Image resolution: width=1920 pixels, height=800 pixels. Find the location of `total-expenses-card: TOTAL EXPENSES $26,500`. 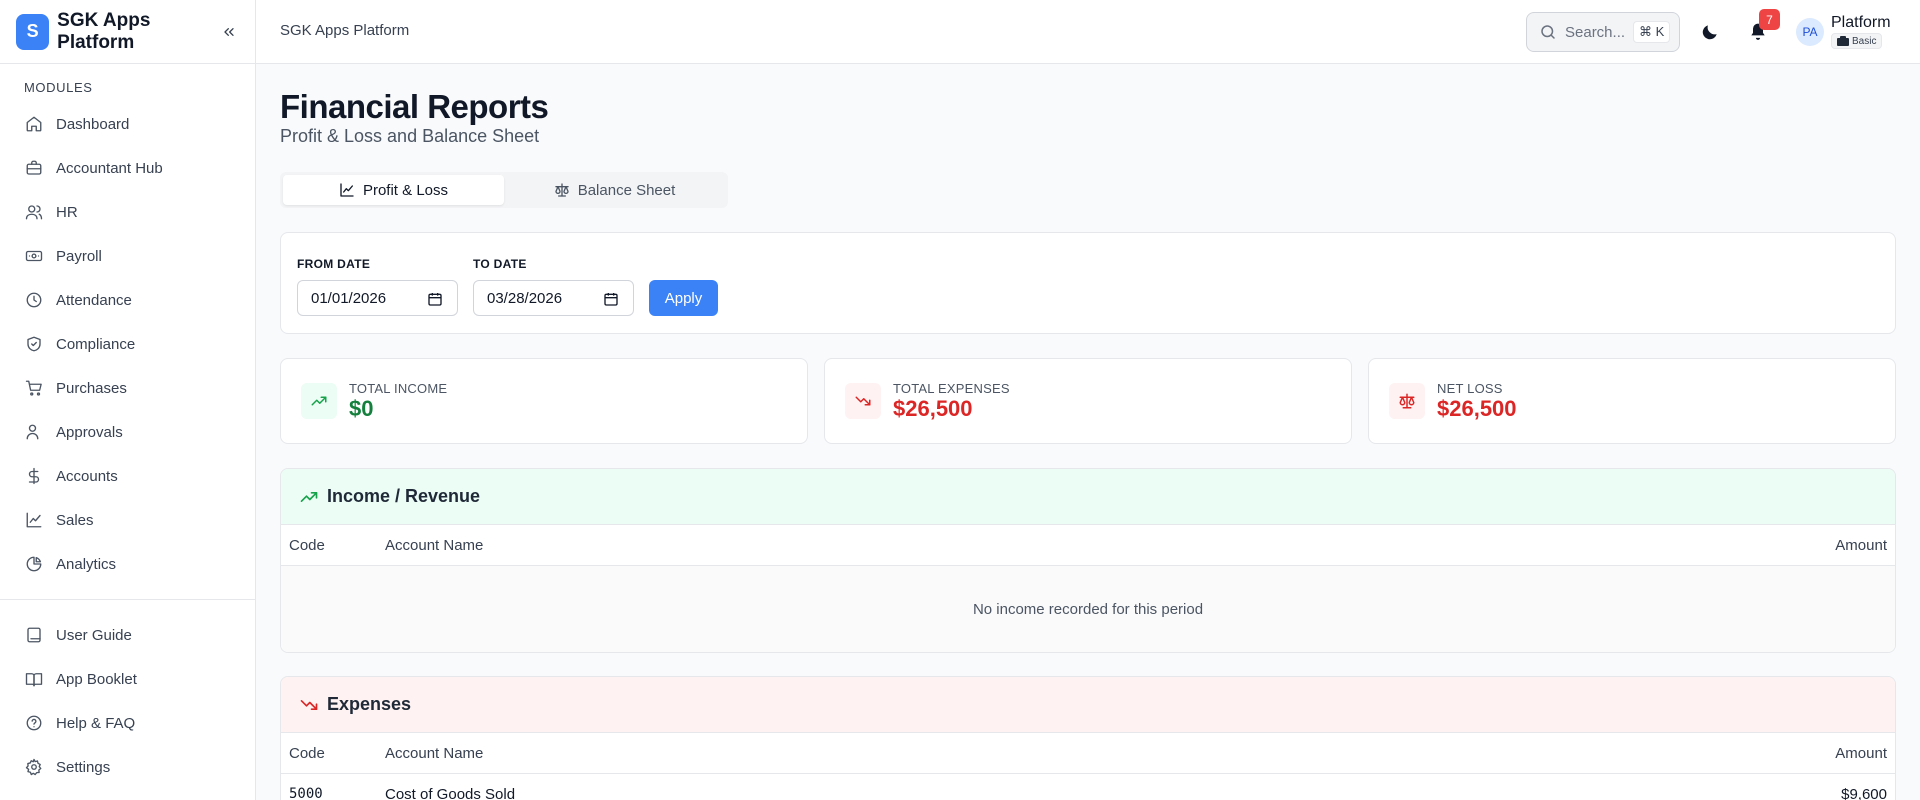

total-expenses-card: TOTAL EXPENSES $26,500 is located at coordinates (1088, 401).